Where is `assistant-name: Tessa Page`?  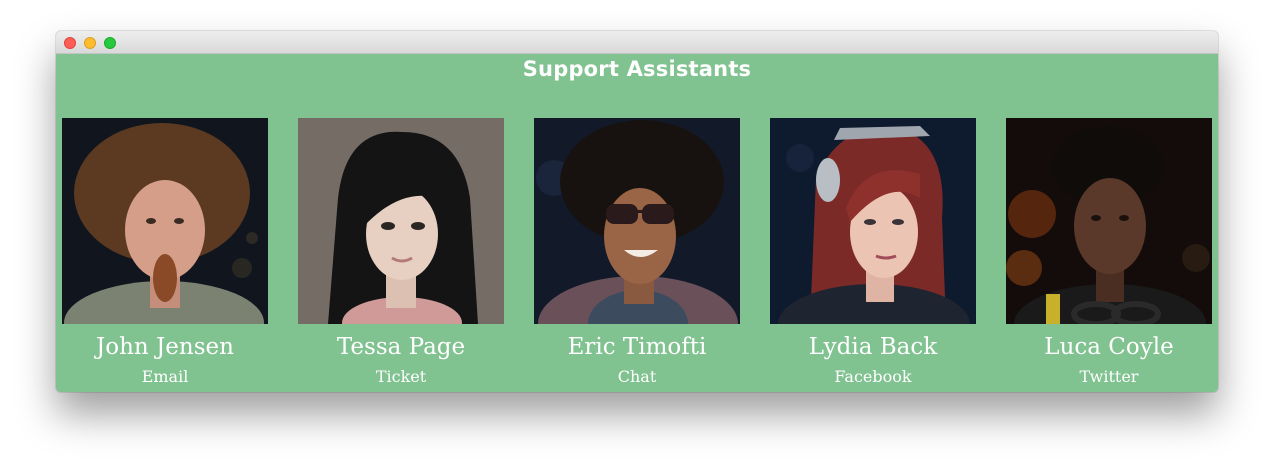
assistant-name: Tessa Page is located at coordinates (401, 347).